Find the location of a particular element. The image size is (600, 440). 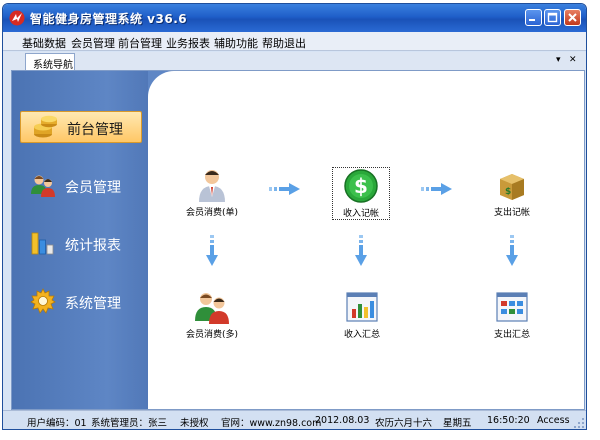

node-label: 收入汇总 is located at coordinates (361, 335).